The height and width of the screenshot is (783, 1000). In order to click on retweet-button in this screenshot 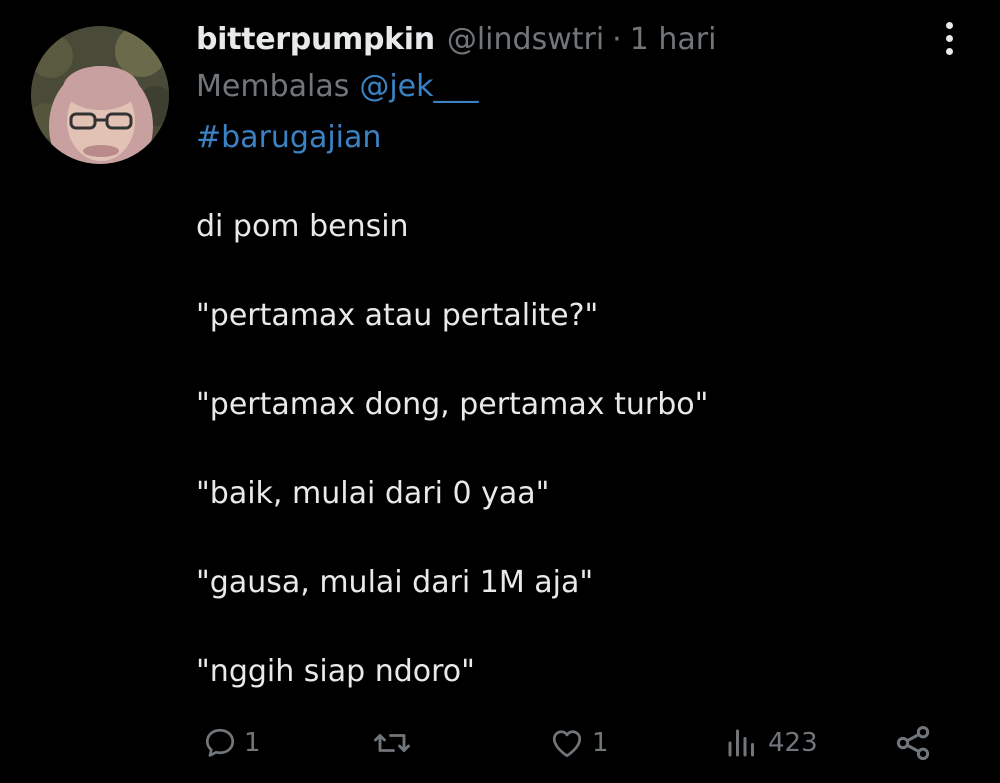, I will do `click(395, 743)`.